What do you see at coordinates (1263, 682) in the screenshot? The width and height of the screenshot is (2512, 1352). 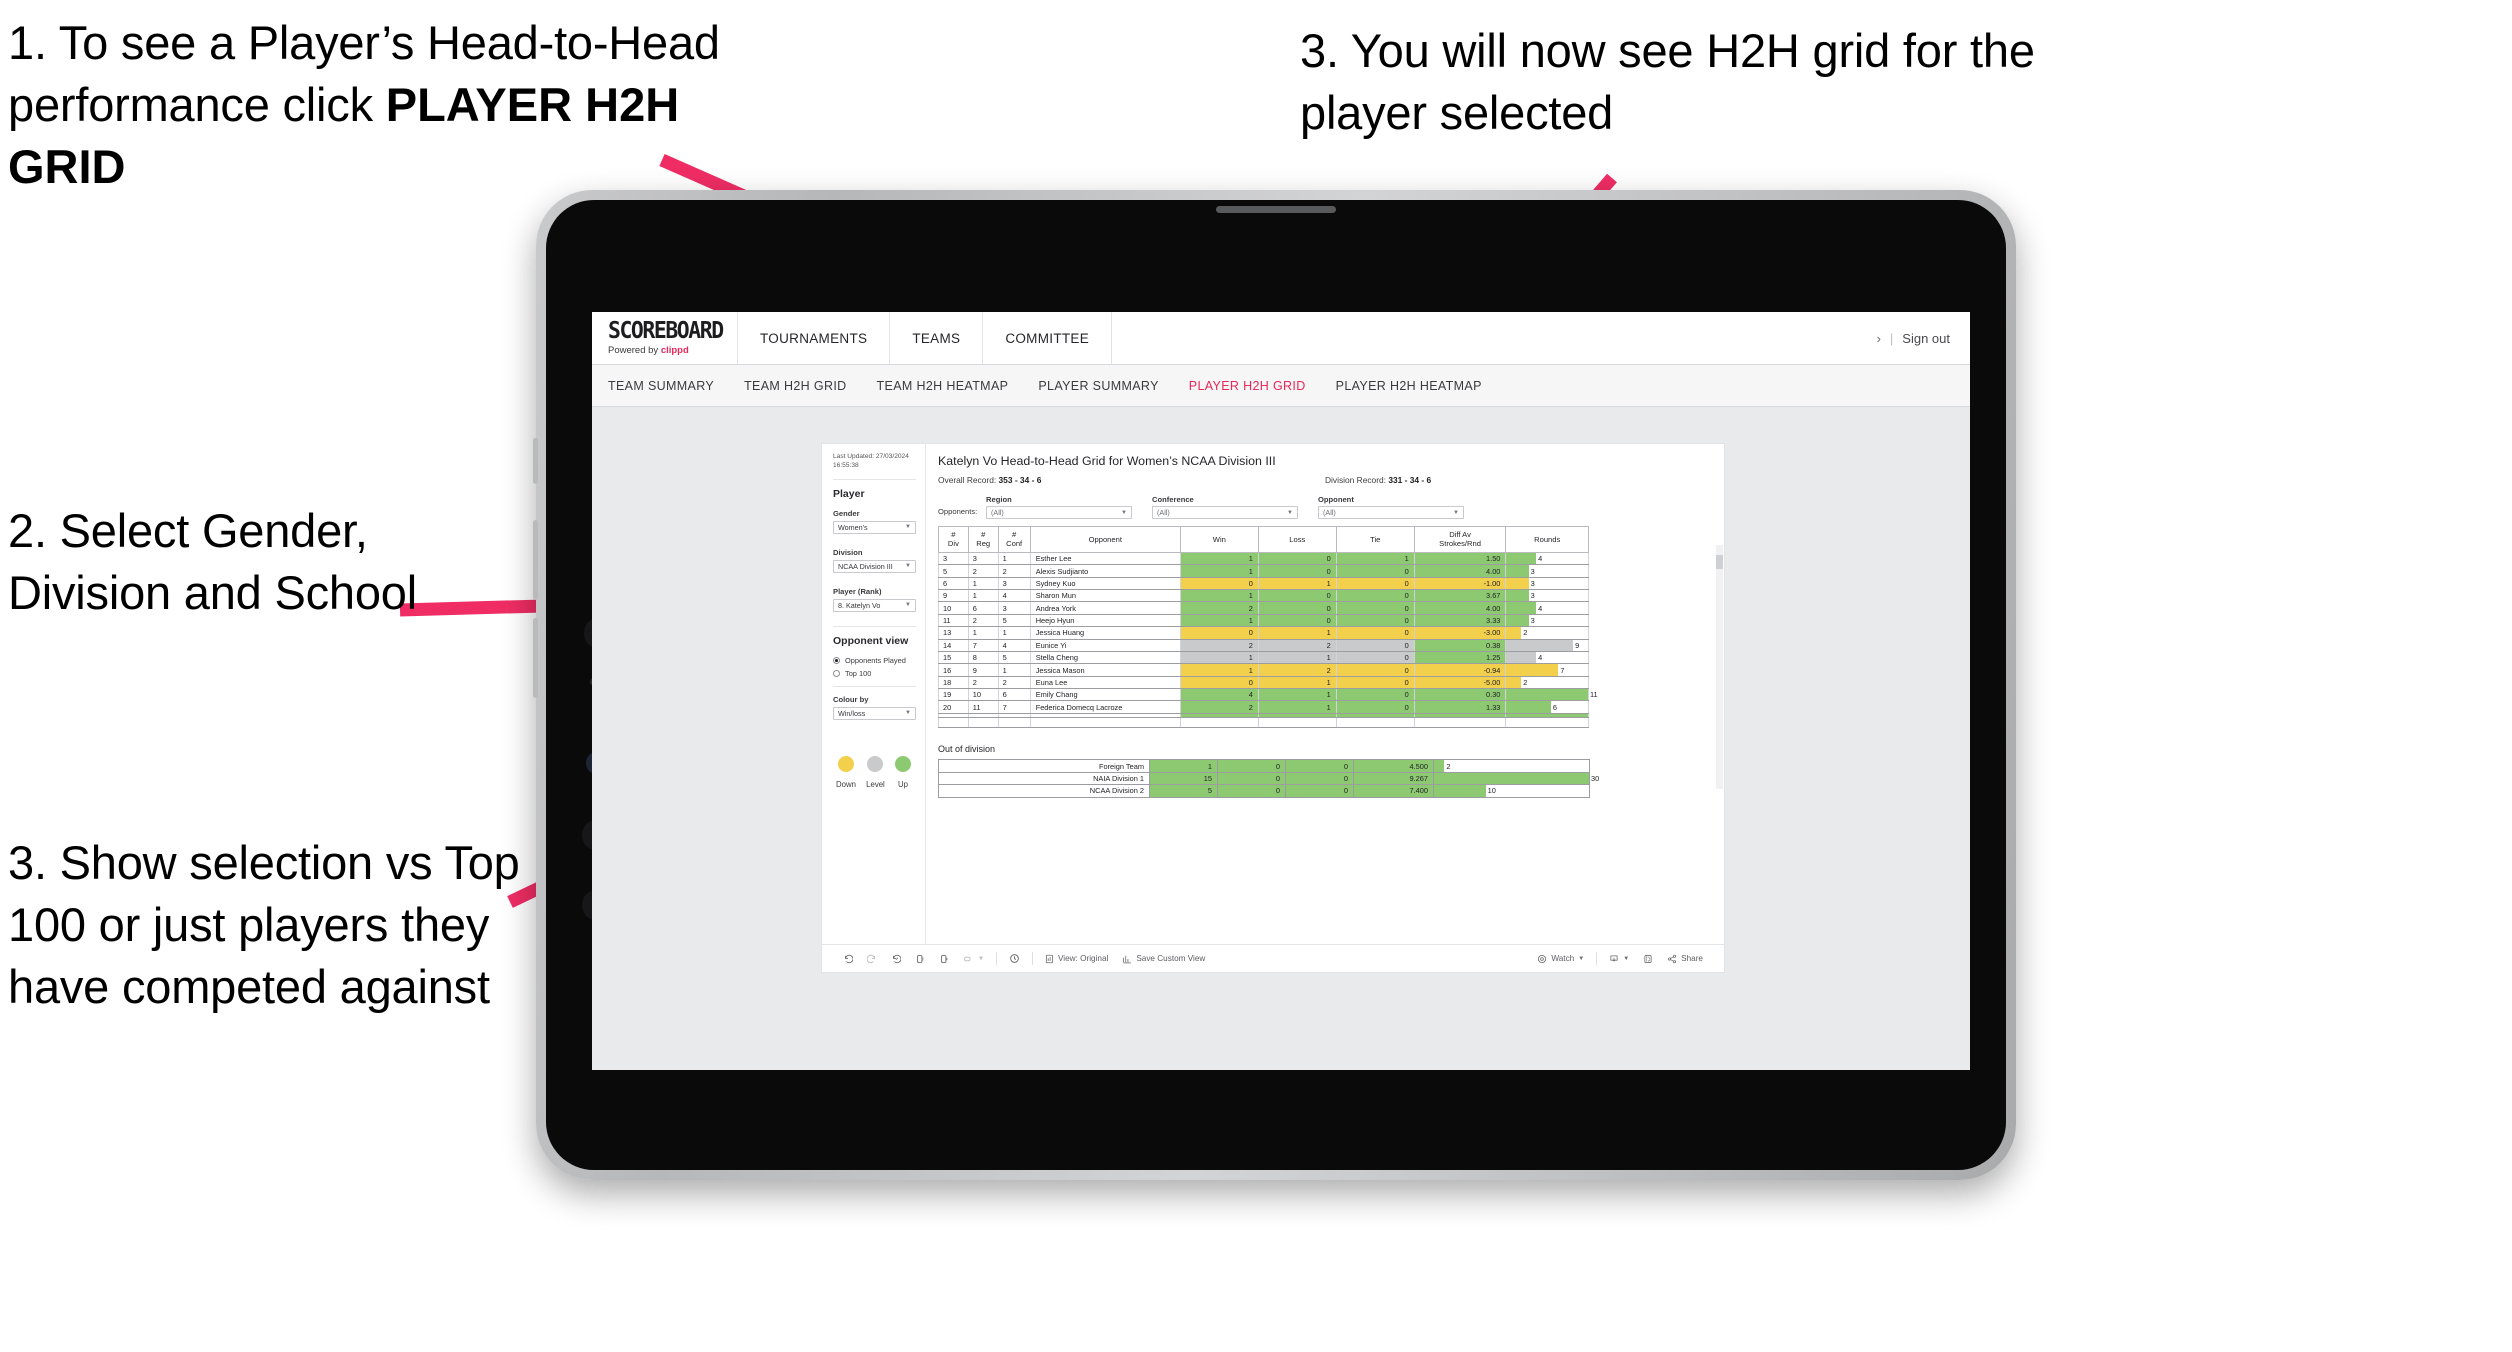 I see `table-row: 18 2 2 Euna Lee 0 1 0 -5.00 2` at bounding box center [1263, 682].